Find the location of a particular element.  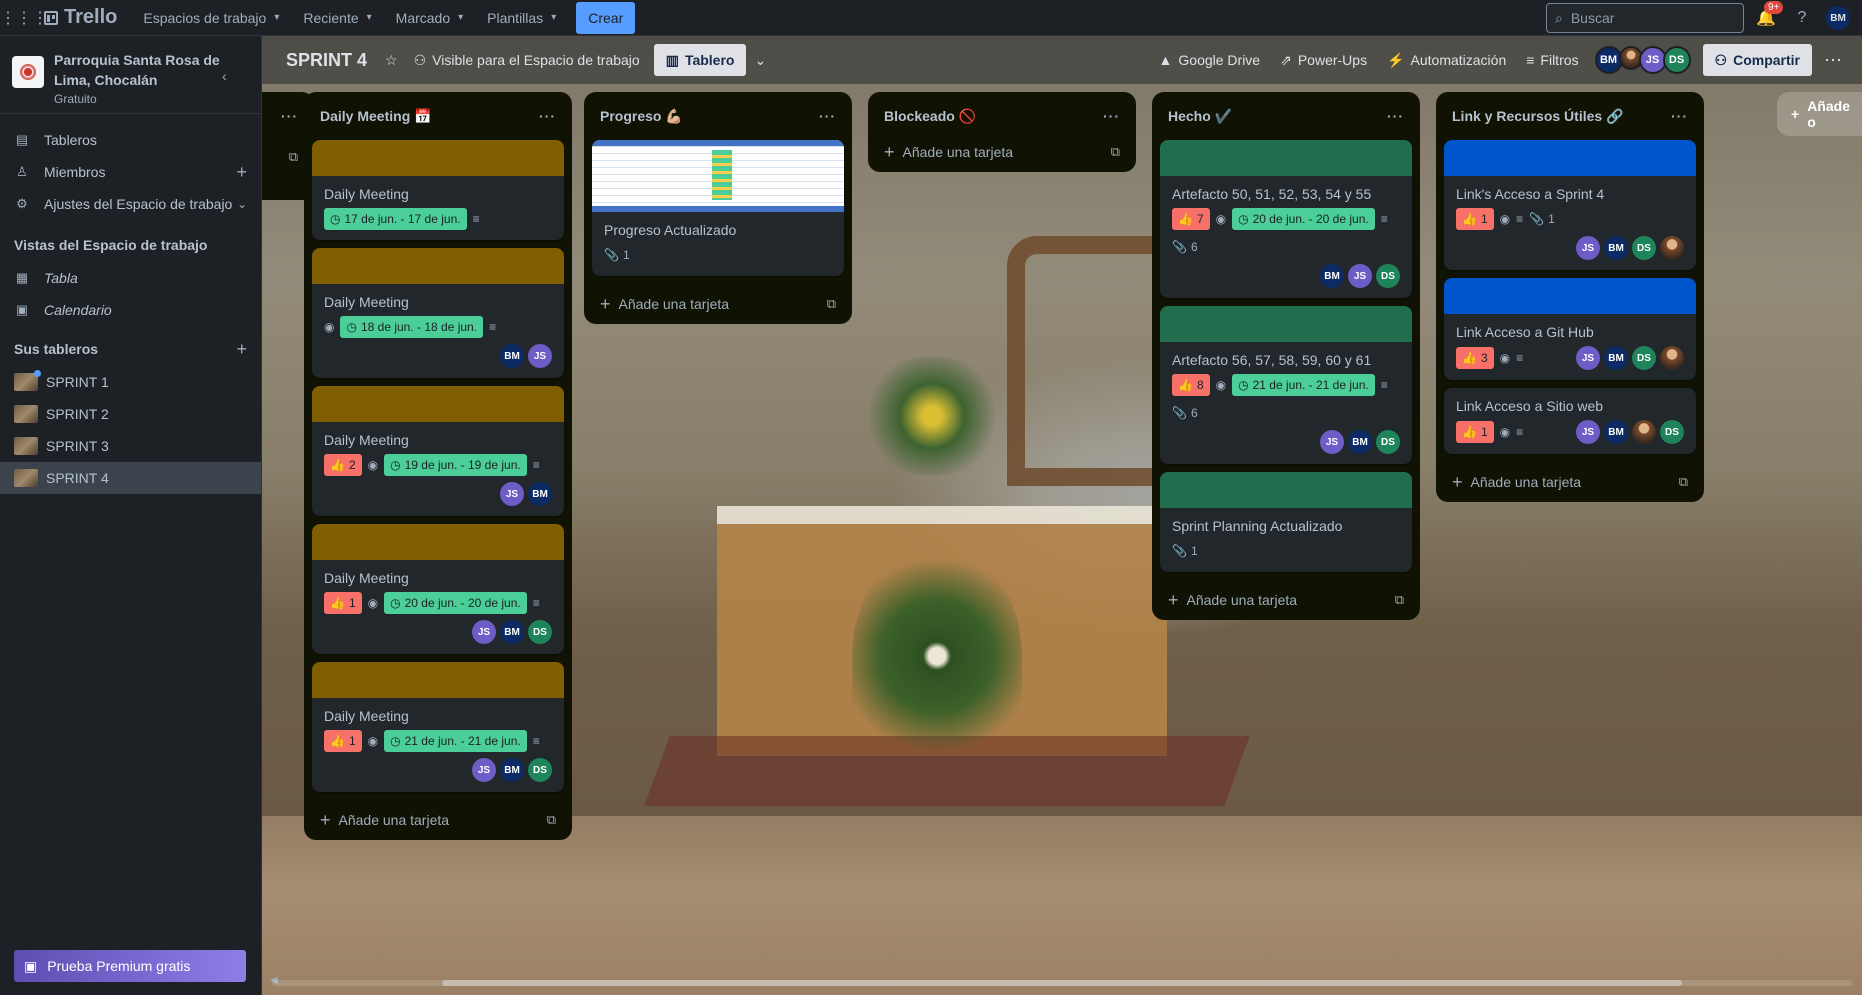

sidebar-board-sprint-3: SPRINT 3 is located at coordinates (130, 446).